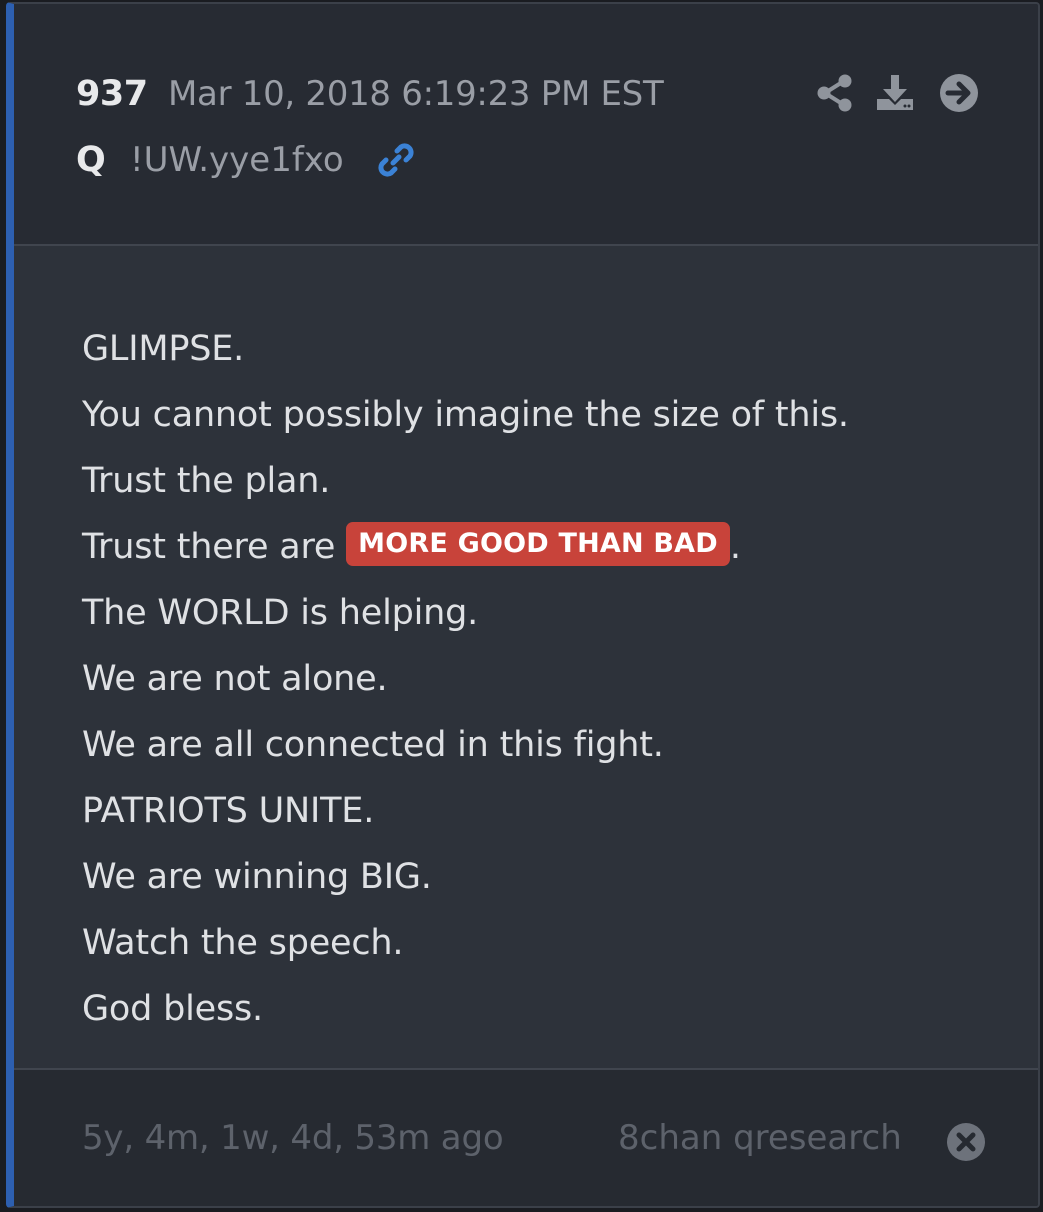  I want to click on download-icon, so click(895, 93).